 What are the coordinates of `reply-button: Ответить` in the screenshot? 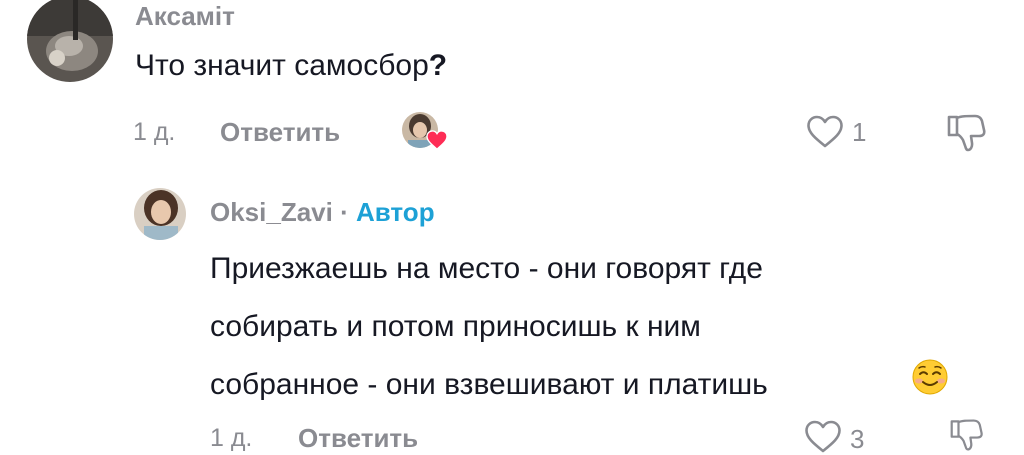 It's located at (280, 132).